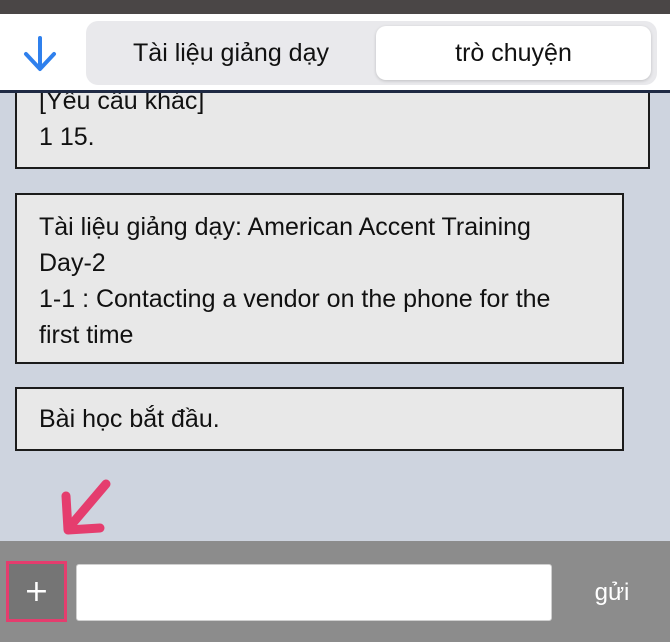 The width and height of the screenshot is (670, 642). I want to click on tab-chat: trò chuyện, so click(513, 53).